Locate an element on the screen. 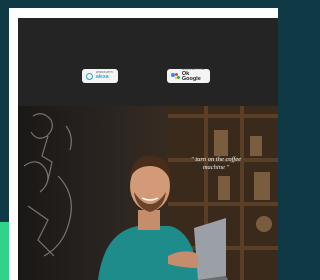 The height and width of the screenshot is (280, 320). accent-bar is located at coordinates (4, 251).